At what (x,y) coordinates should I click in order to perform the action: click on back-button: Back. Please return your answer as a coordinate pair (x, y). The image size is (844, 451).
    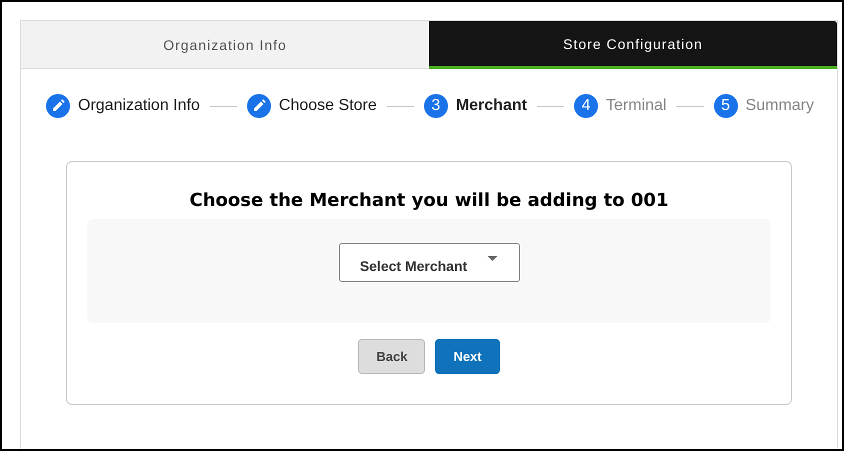
    Looking at the image, I should click on (392, 356).